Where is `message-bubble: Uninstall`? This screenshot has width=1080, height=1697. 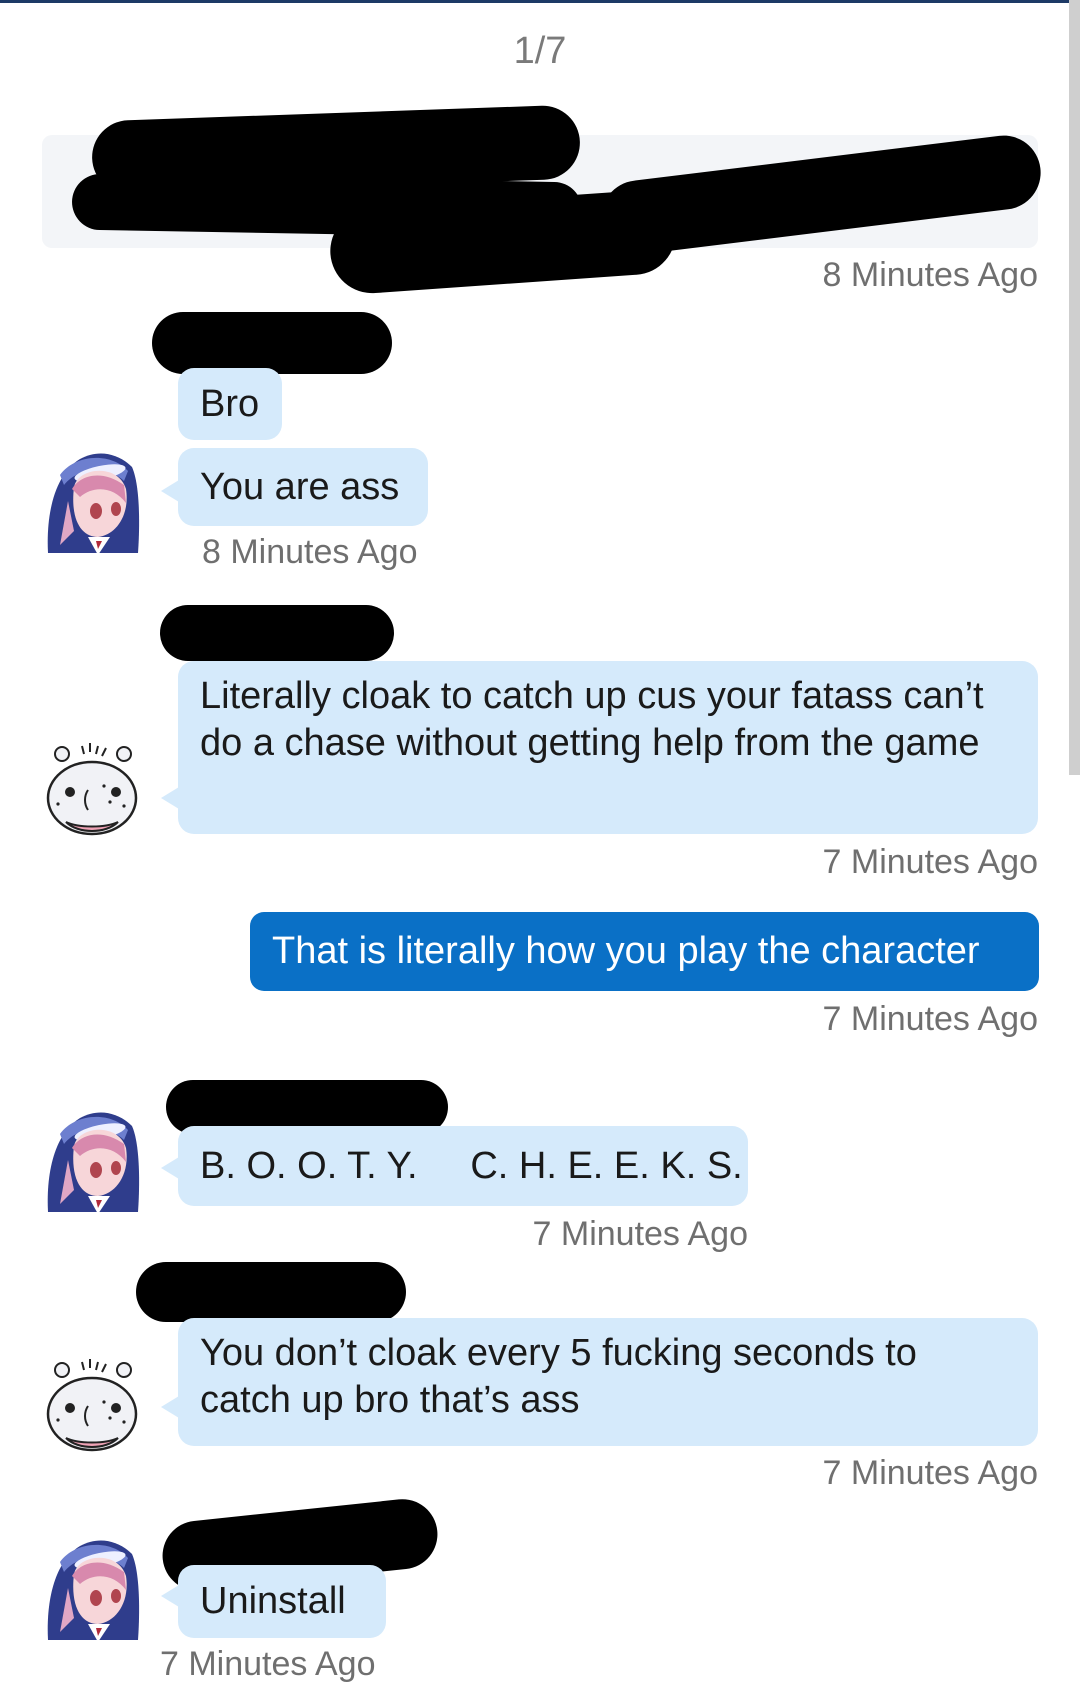
message-bubble: Uninstall is located at coordinates (282, 1601).